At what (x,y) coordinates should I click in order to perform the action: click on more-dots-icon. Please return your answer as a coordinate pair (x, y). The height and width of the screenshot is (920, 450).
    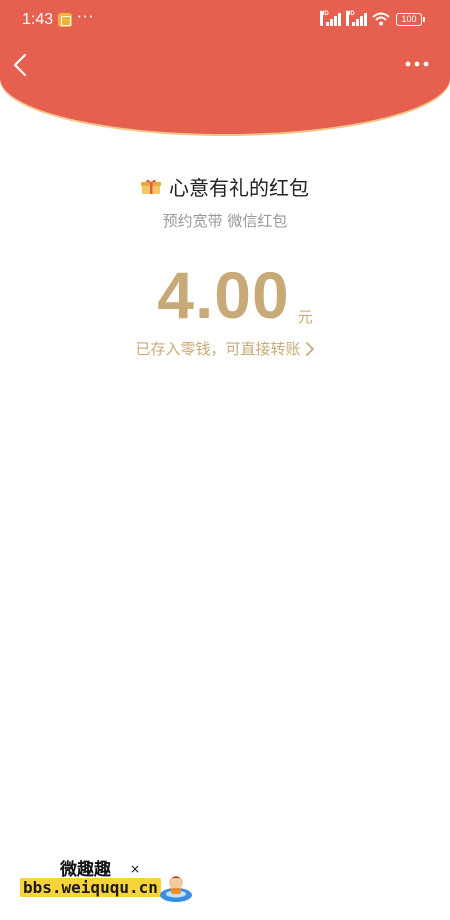
    Looking at the image, I should click on (408, 64).